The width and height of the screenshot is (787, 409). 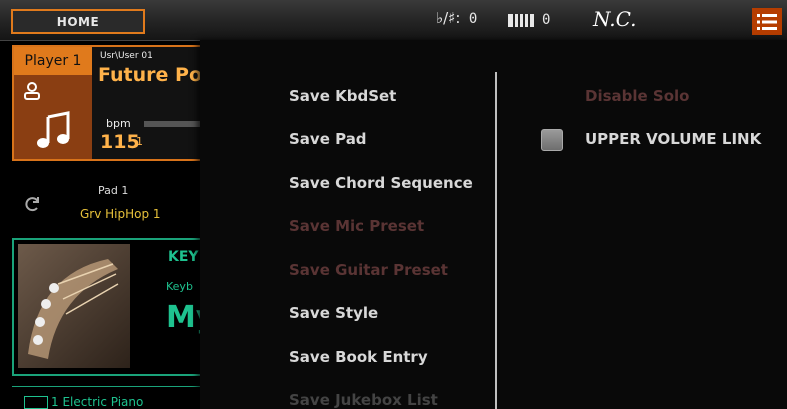 I want to click on player-icons, so click(x=53, y=117).